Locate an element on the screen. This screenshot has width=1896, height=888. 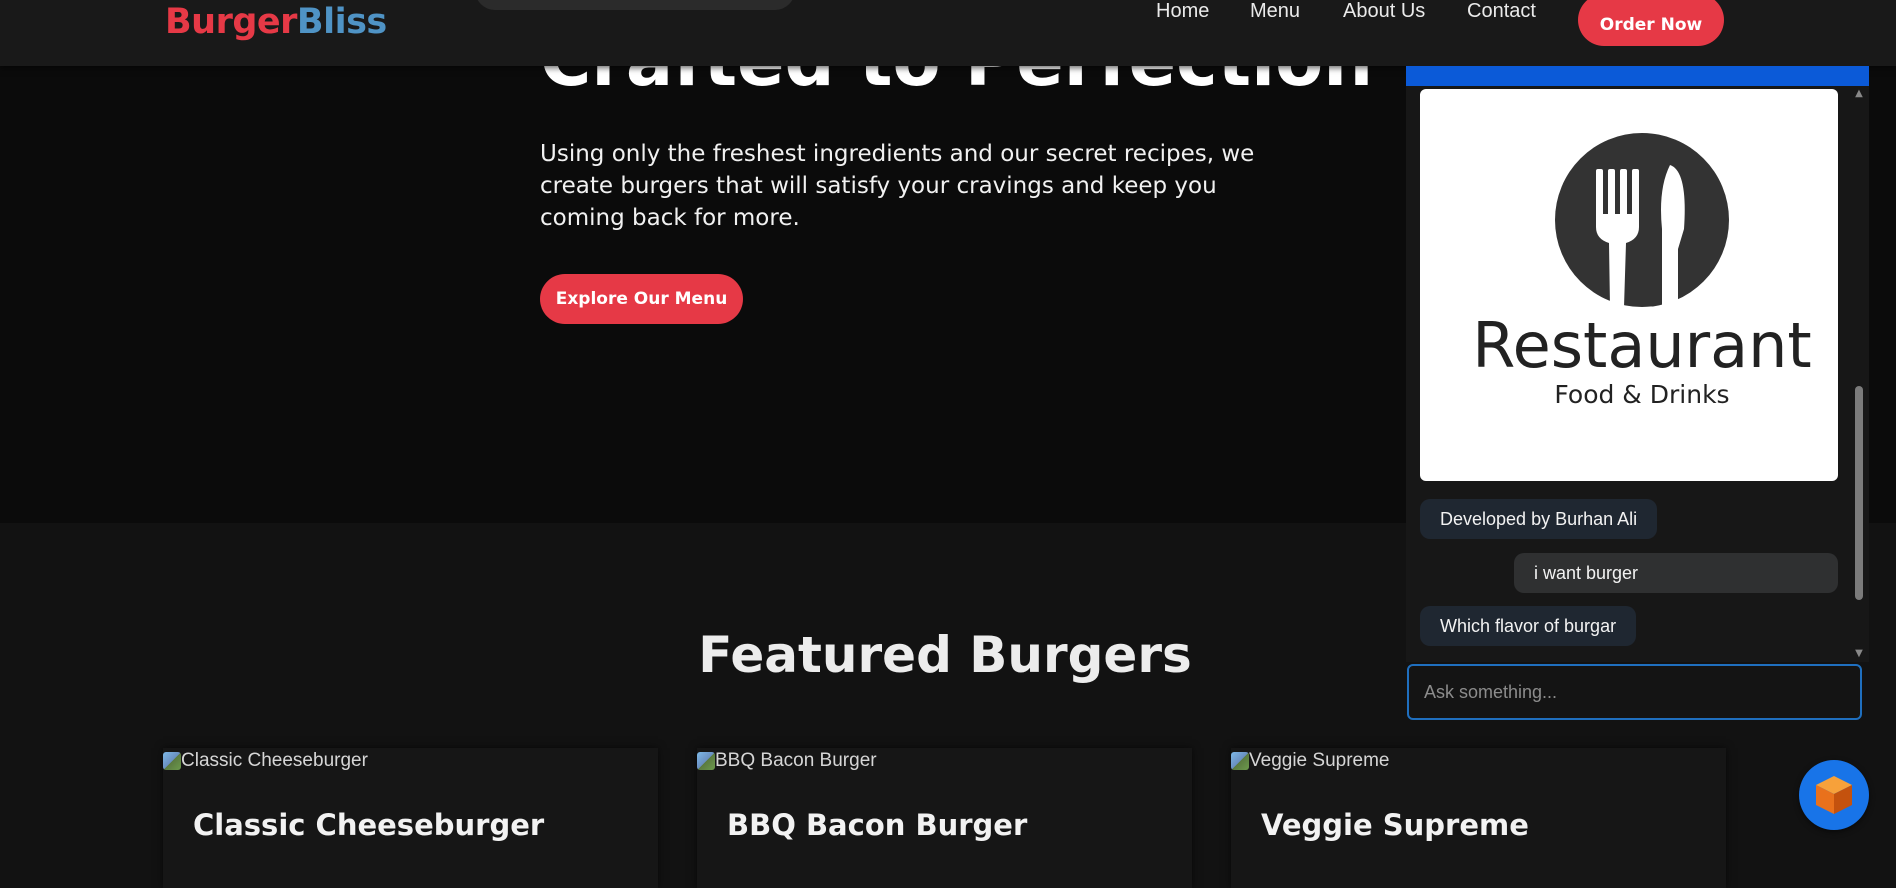
chat-header is located at coordinates (1637, 76).